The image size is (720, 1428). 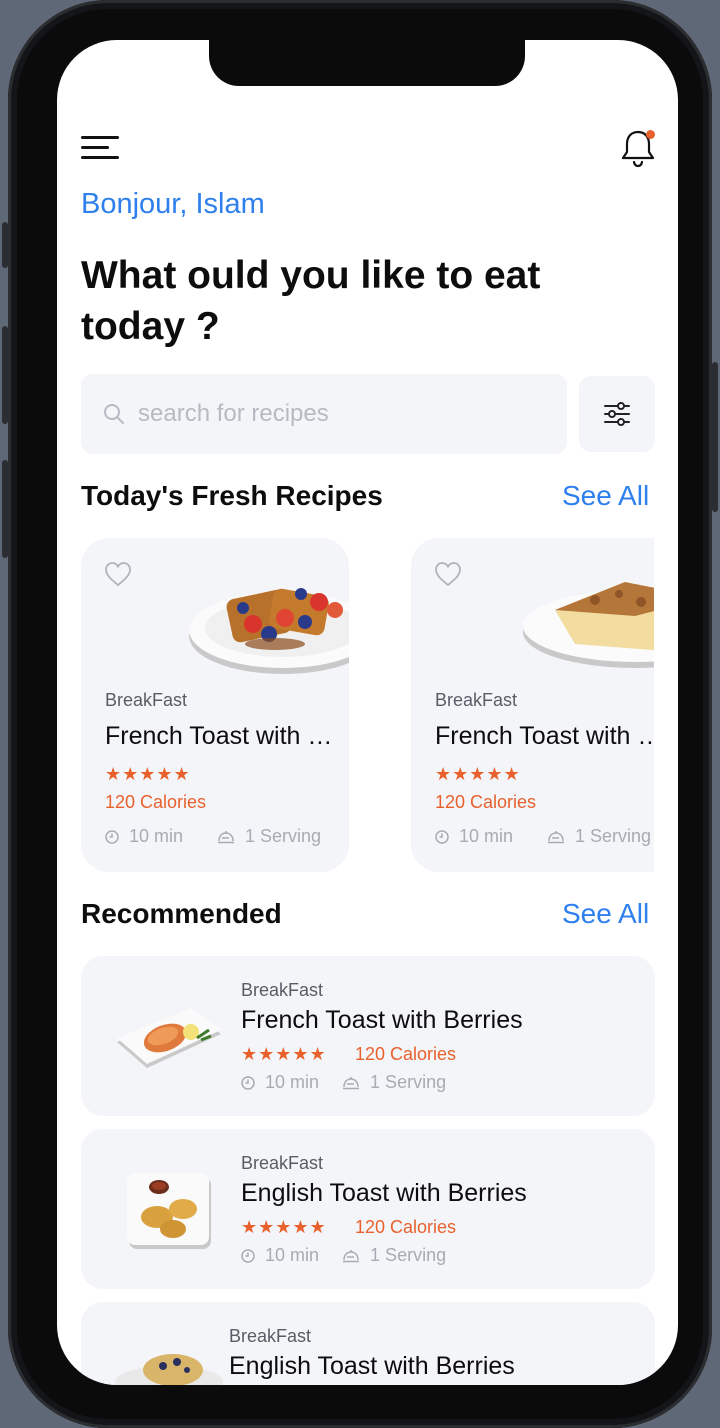 I want to click on search-icon, so click(x=114, y=414).